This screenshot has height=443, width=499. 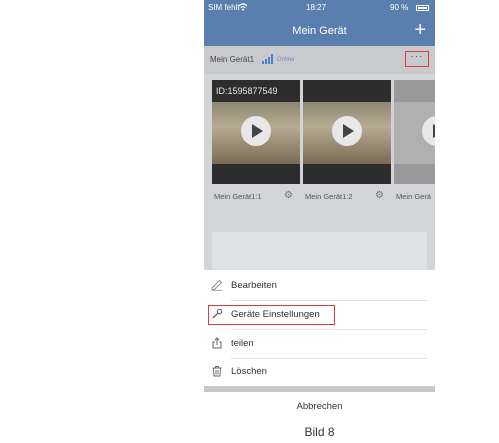 I want to click on menu-item-edit: Bearbeiten, so click(x=319, y=286).